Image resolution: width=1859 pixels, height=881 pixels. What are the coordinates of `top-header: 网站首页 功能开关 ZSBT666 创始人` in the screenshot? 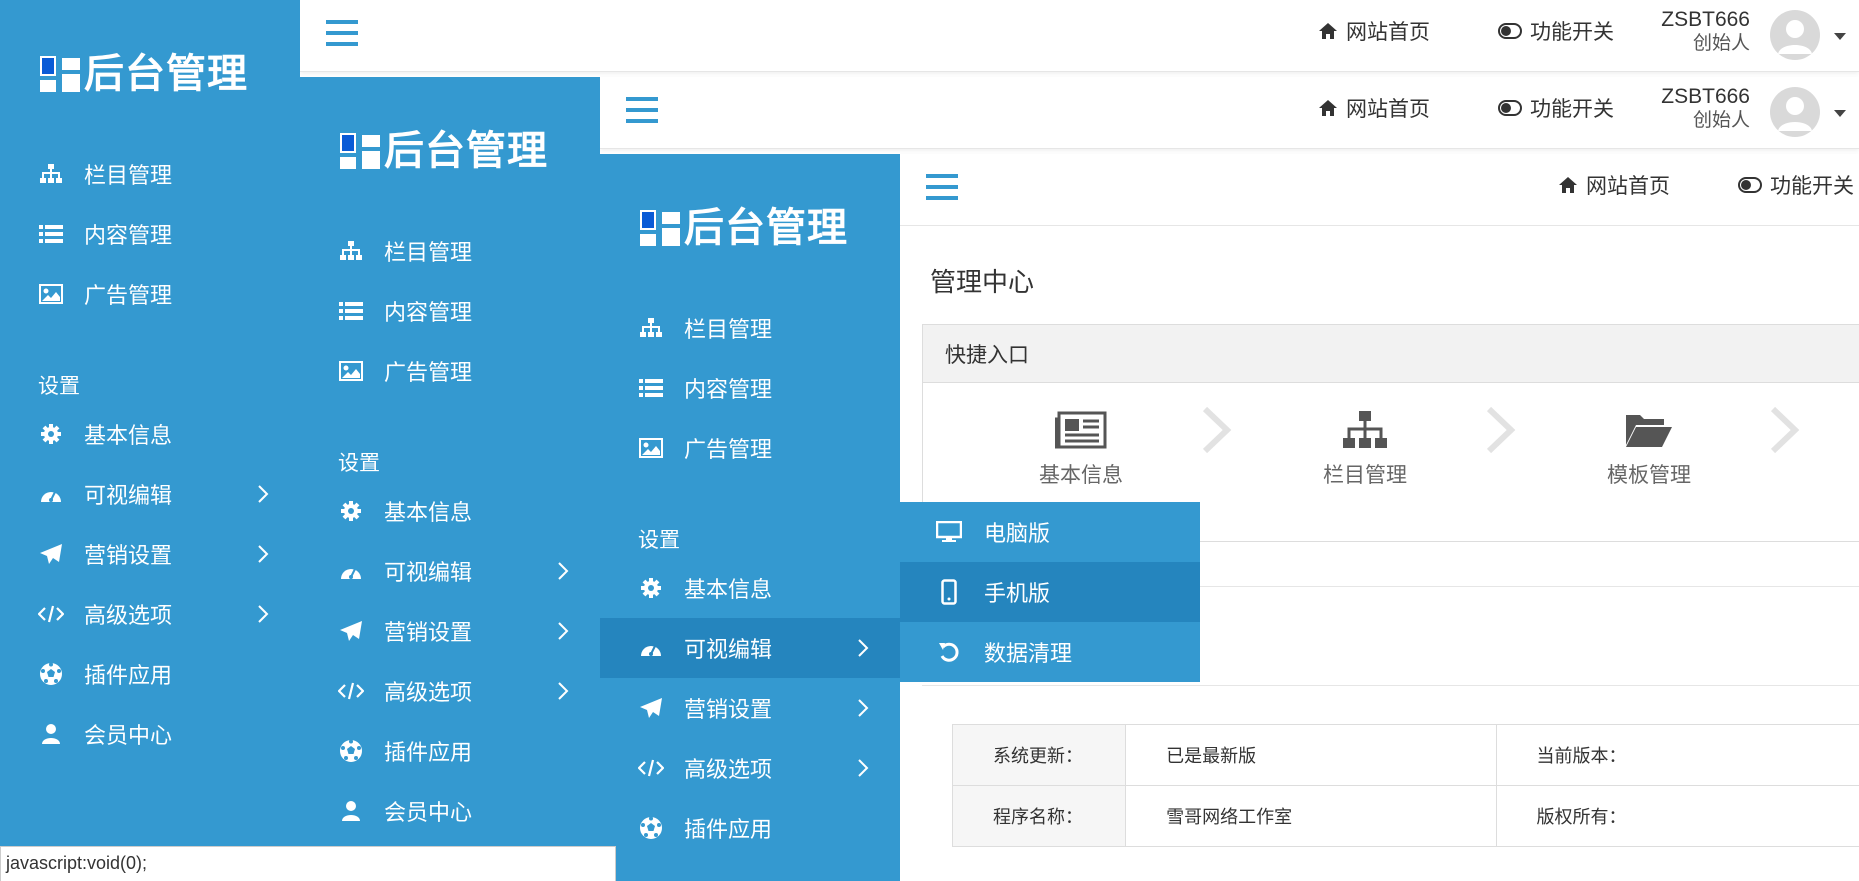 It's located at (1079, 36).